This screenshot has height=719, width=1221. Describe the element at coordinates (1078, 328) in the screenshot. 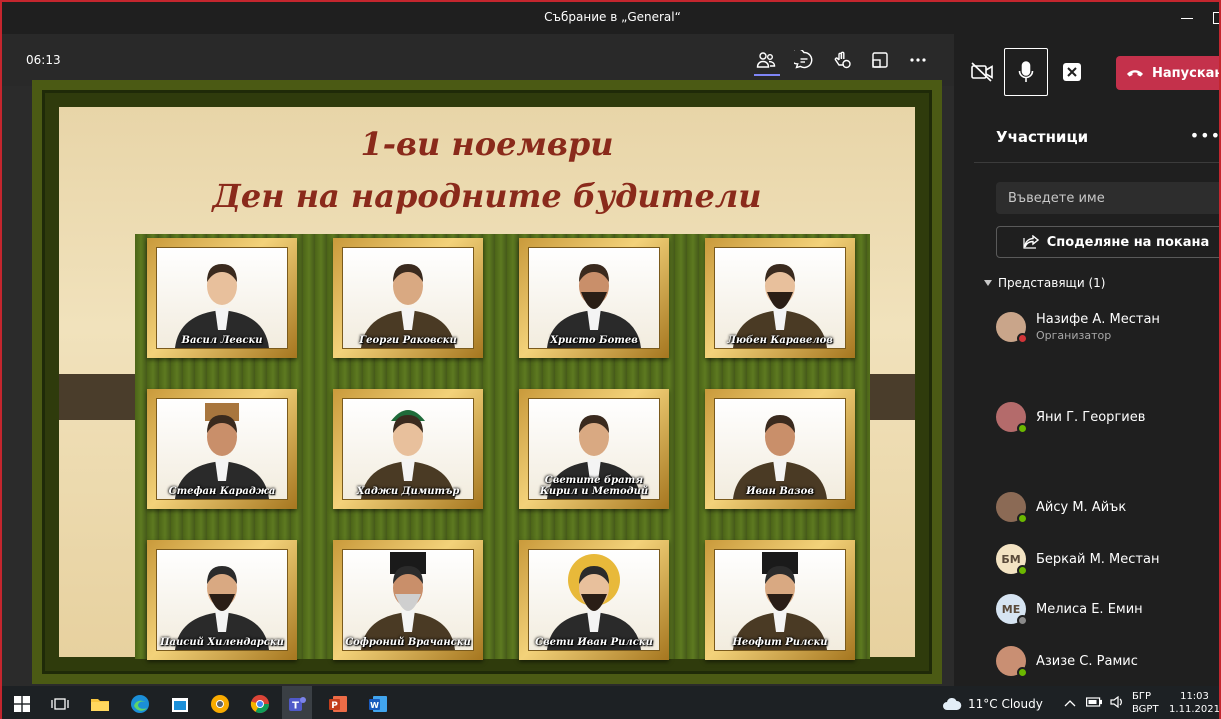

I see `participant-item: Назифе А. Местан Организатор` at that location.